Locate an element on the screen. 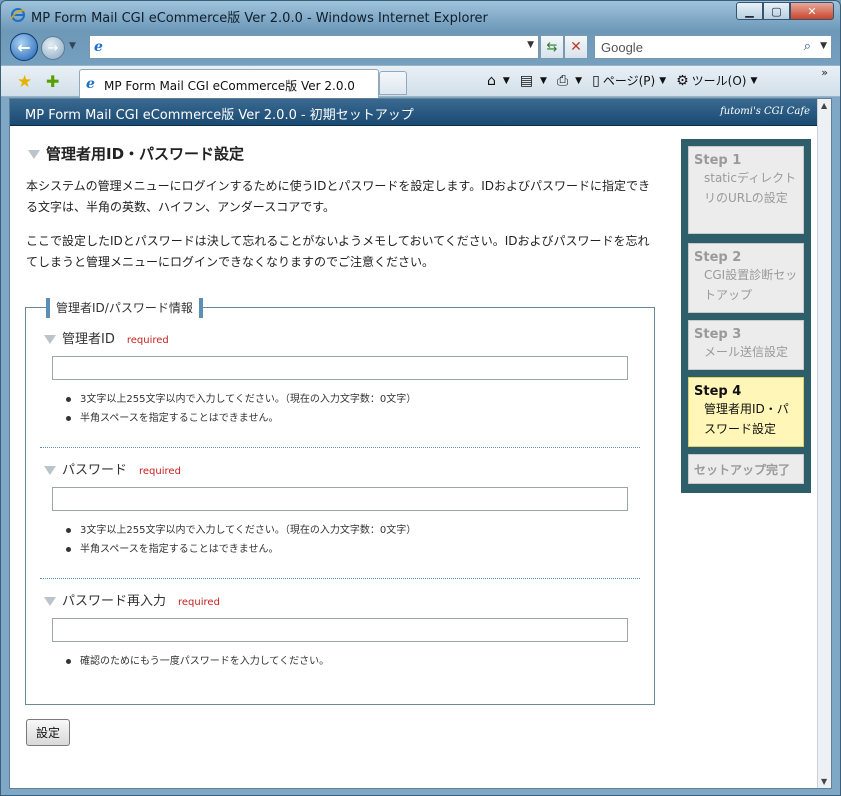 The height and width of the screenshot is (796, 841). field-label-text: パスワード再入力 is located at coordinates (114, 601).